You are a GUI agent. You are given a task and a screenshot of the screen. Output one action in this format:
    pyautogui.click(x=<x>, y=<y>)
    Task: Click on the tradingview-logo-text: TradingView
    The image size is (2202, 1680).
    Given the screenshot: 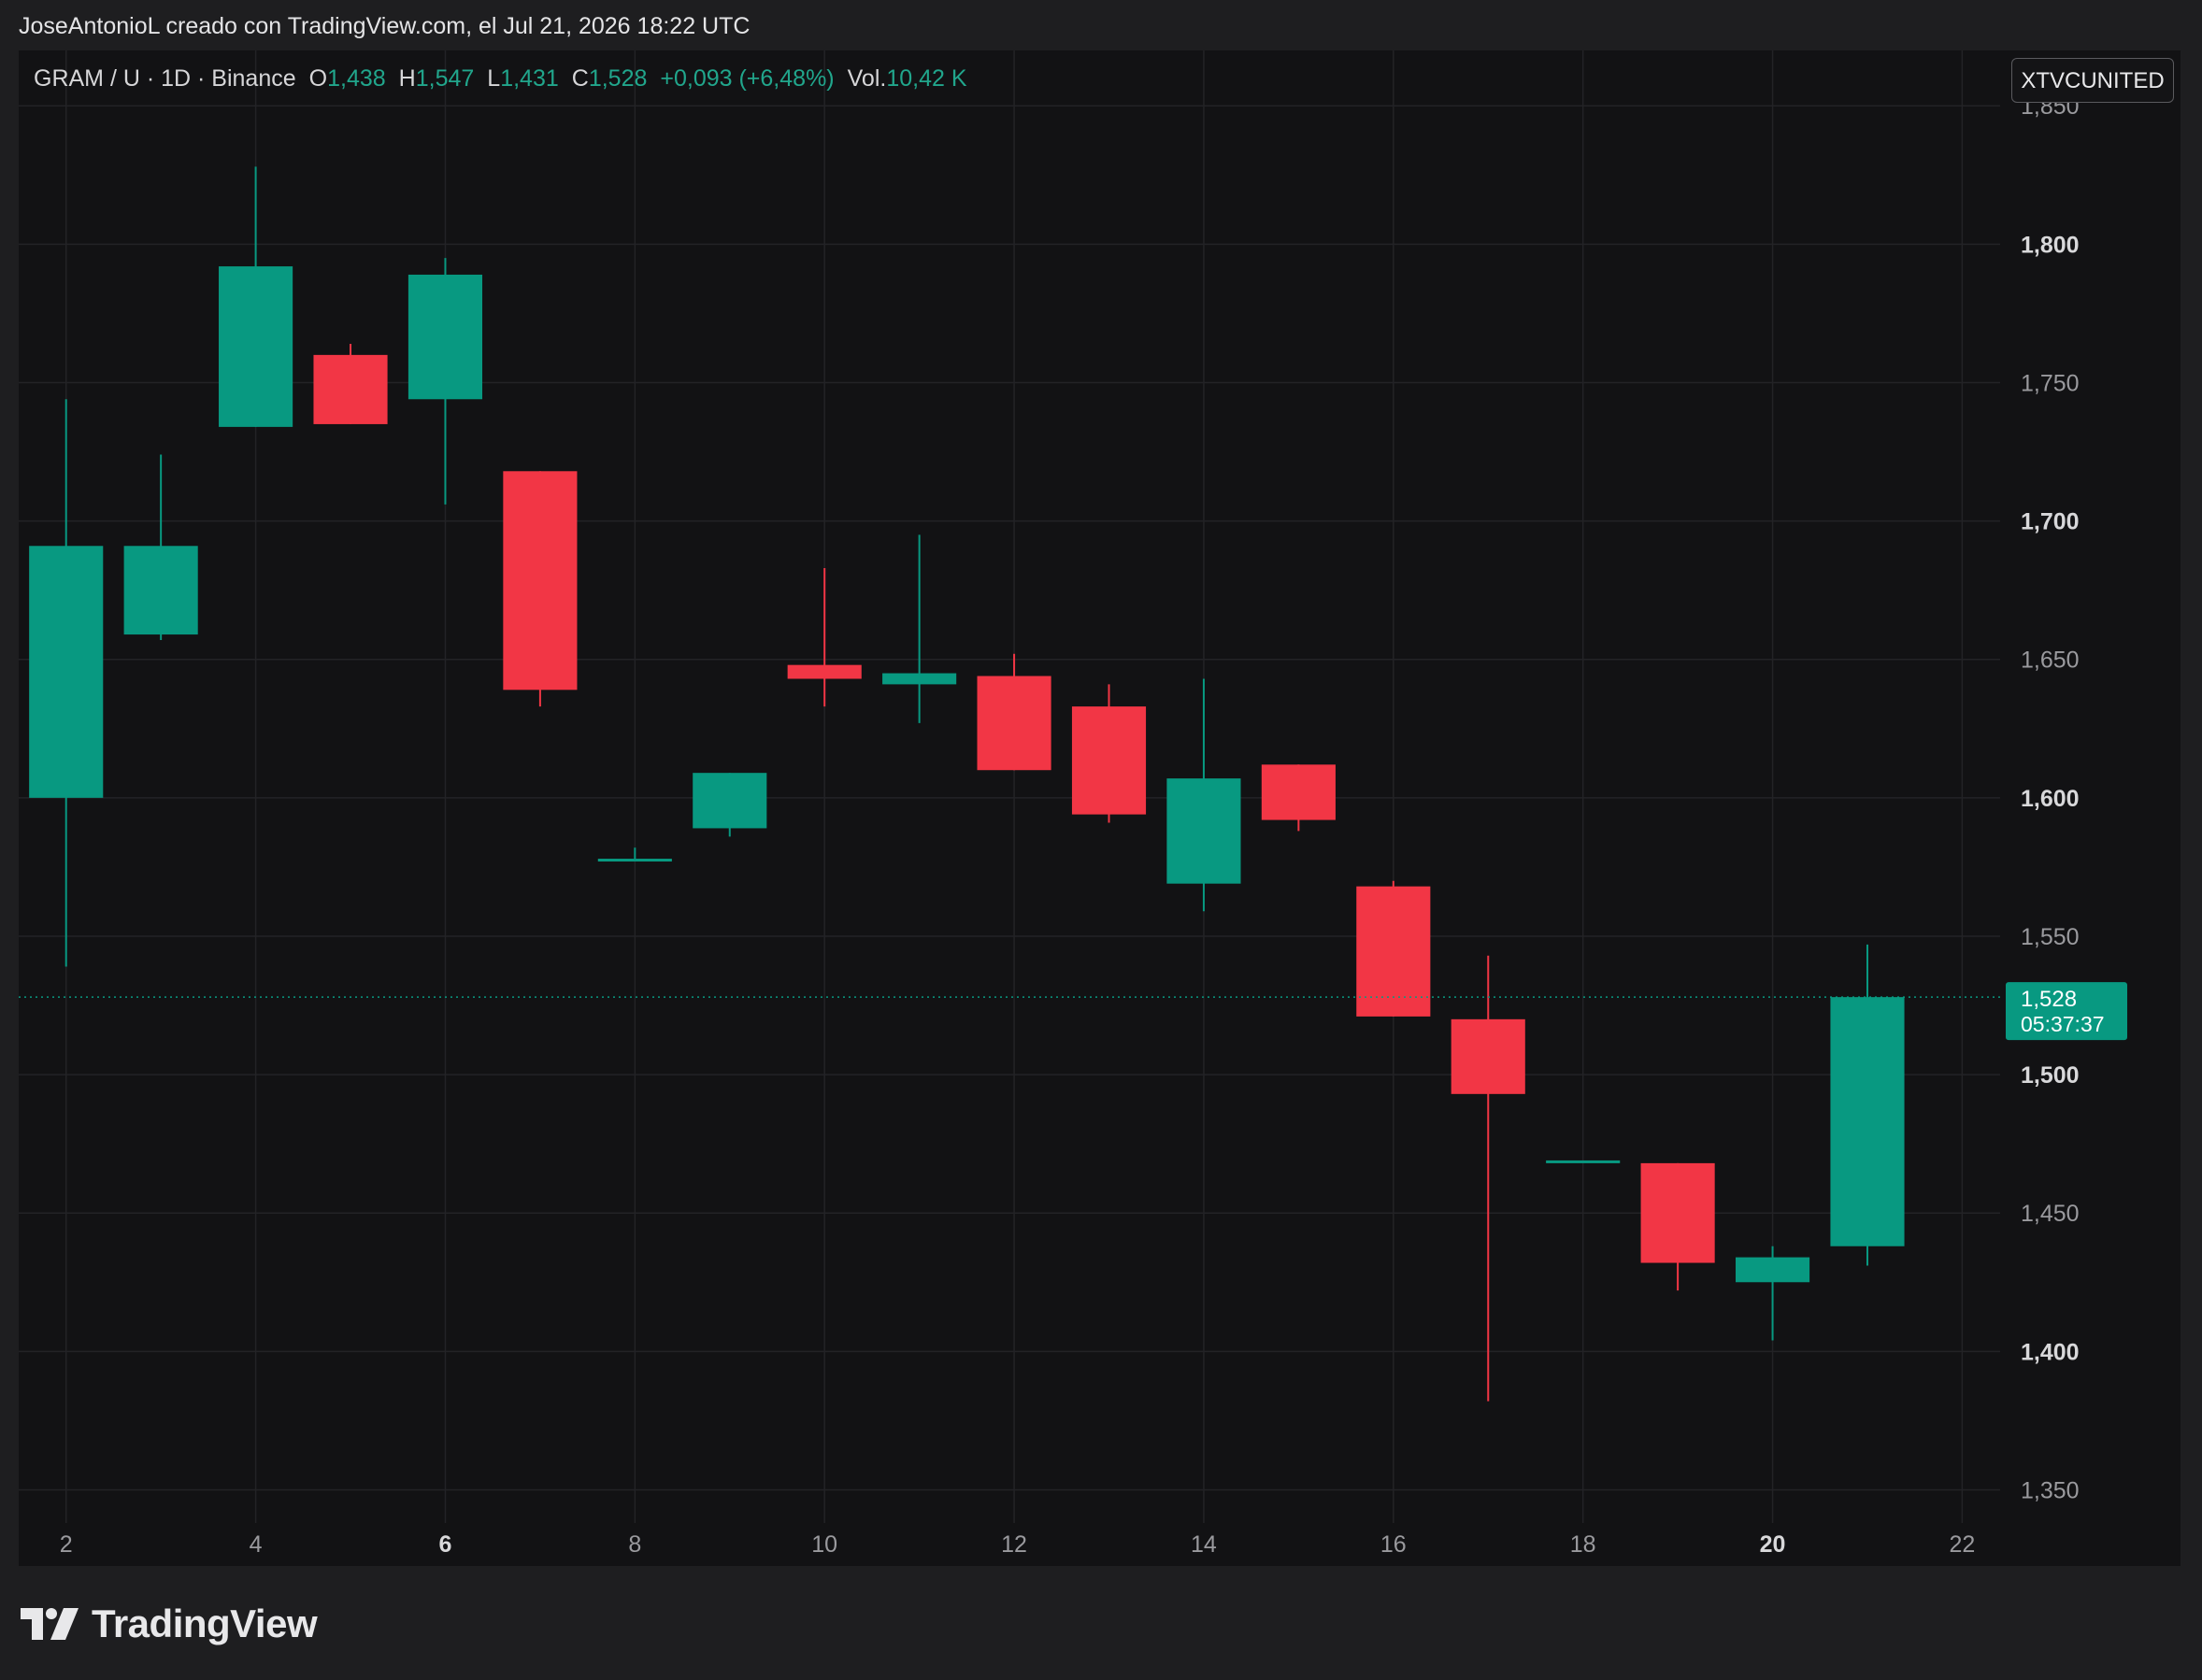 What is the action you would take?
    pyautogui.click(x=205, y=1623)
    